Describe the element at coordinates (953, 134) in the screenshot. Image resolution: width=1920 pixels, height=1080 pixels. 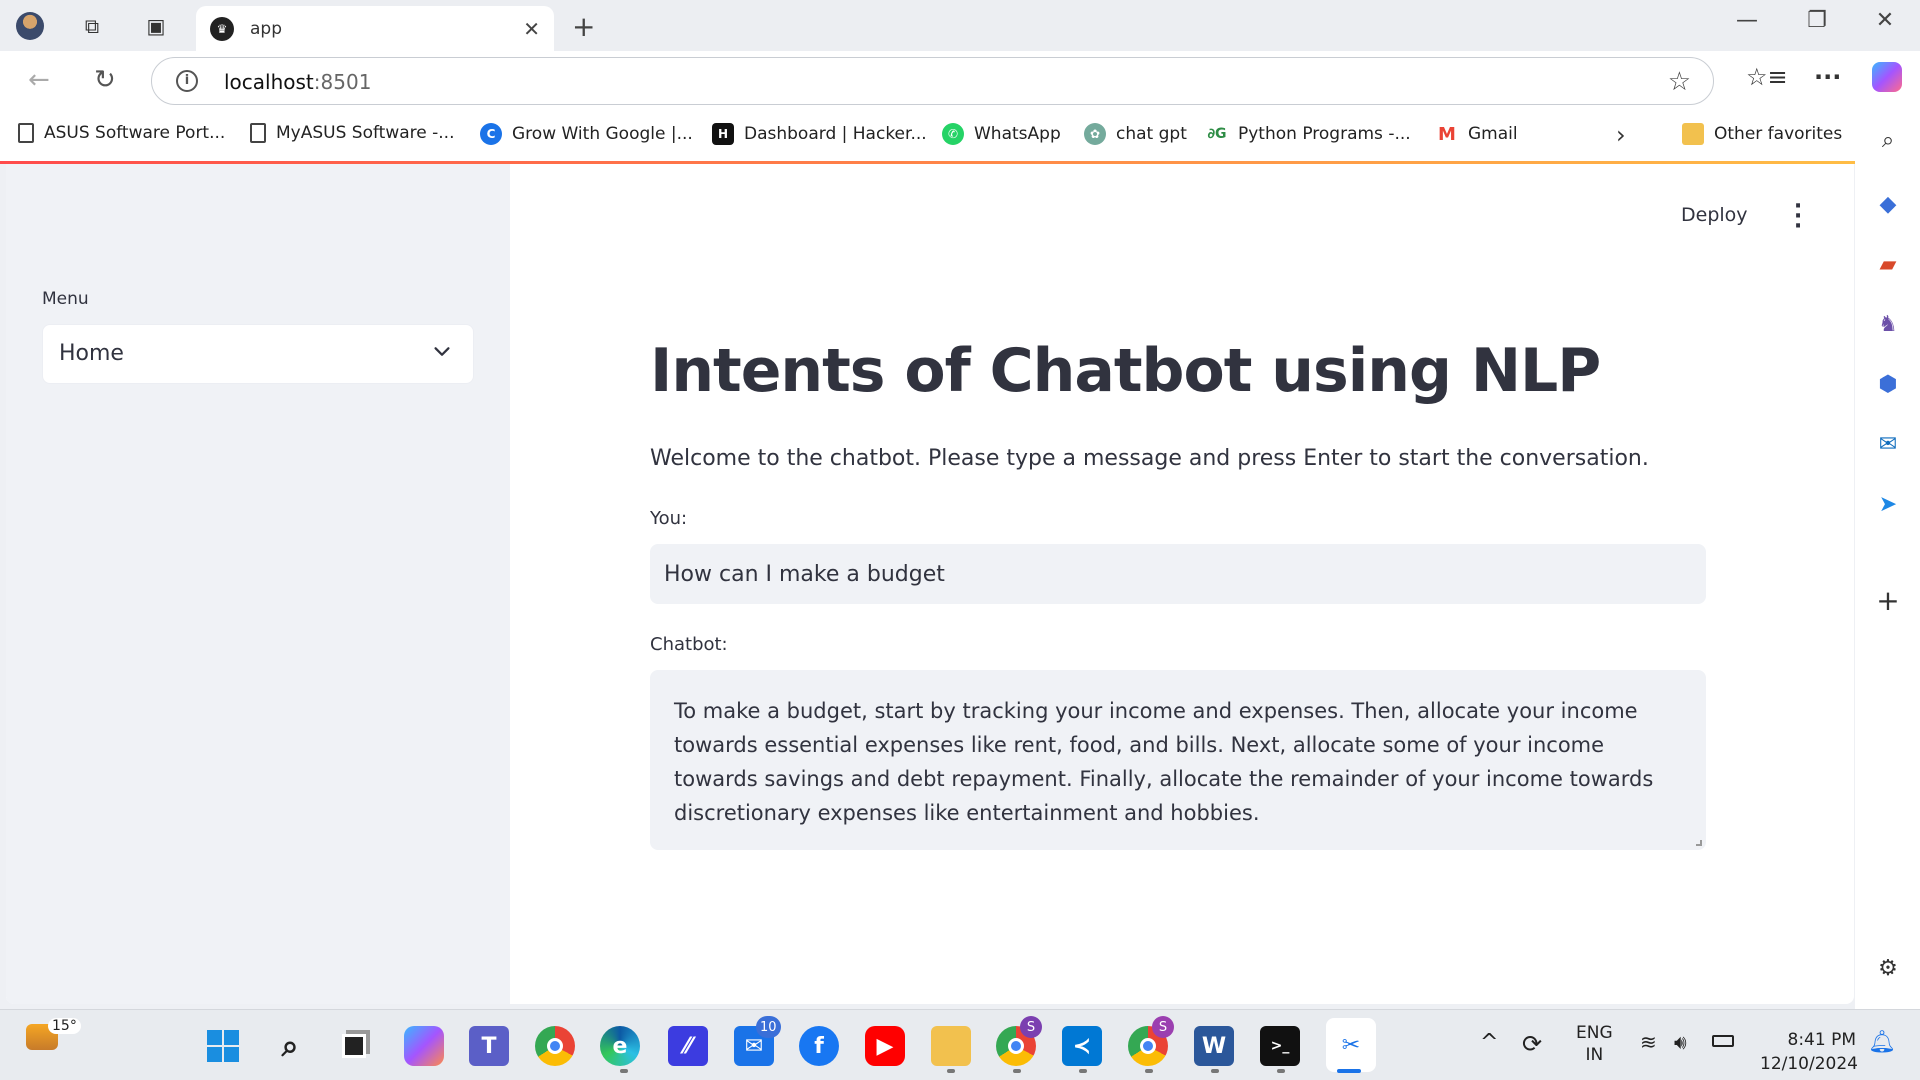
I see `whatsapp-icon: ✆` at that location.